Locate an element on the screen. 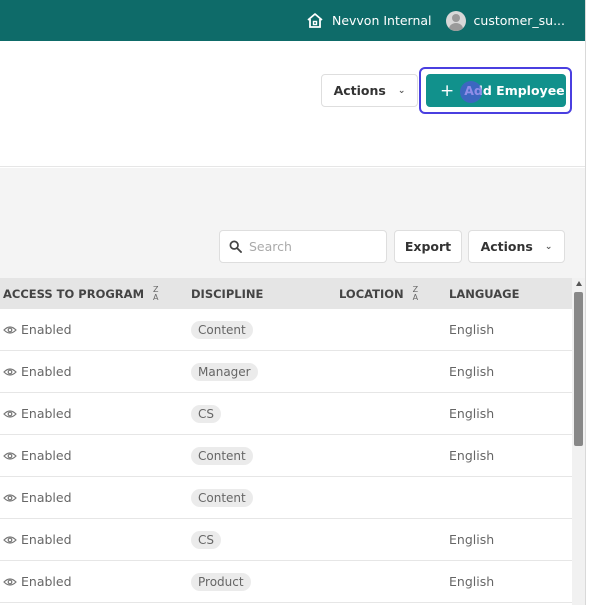  search-icon is located at coordinates (235, 246).